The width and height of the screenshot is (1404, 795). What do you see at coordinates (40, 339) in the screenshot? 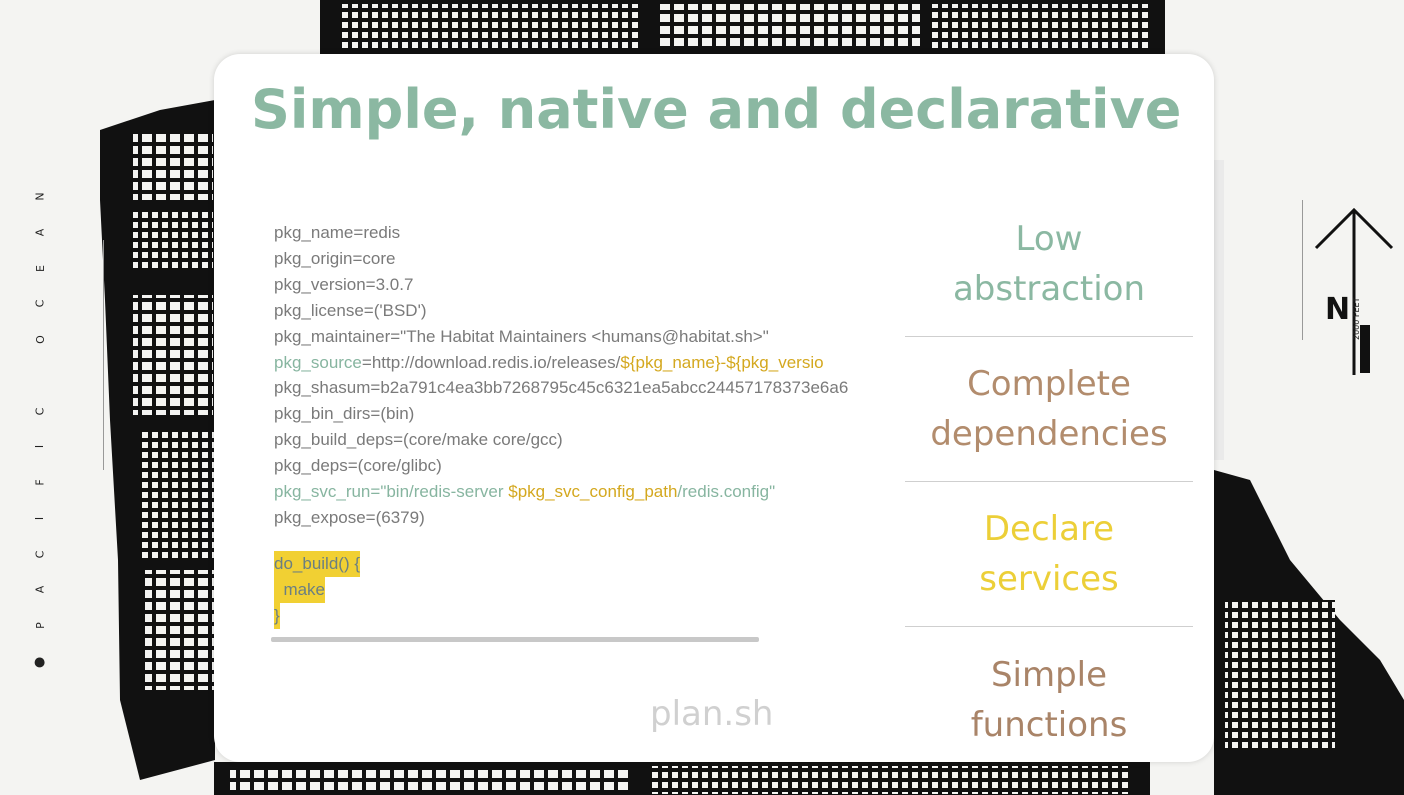
I see `ocean-label-letter: O` at bounding box center [40, 339].